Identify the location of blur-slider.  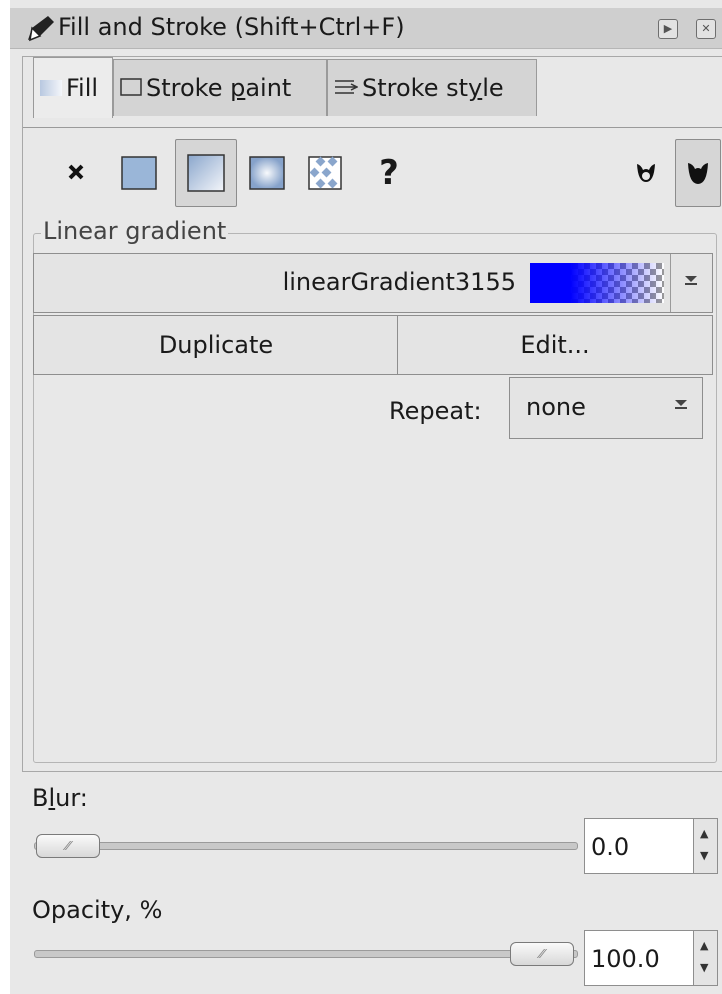
(306, 846).